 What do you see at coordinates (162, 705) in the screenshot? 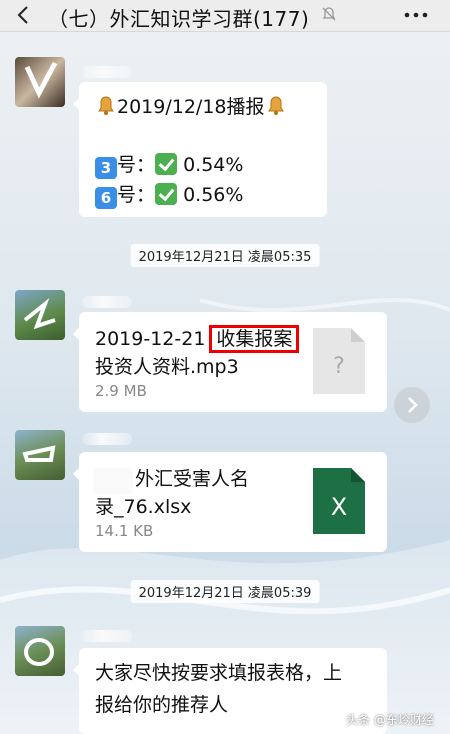
I see `message-line-2: 报给你的推荐人` at bounding box center [162, 705].